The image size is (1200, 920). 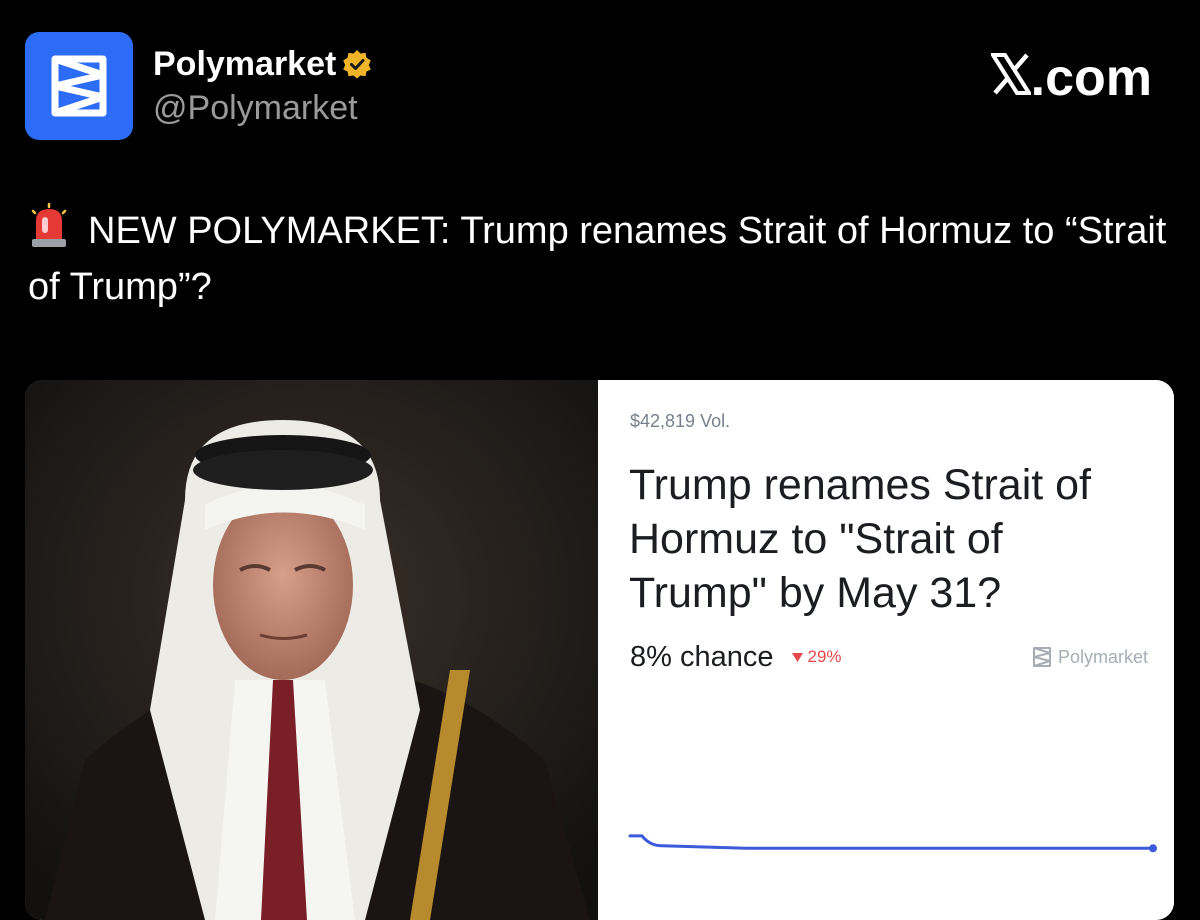 I want to click on x-com-label: .com, so click(x=1071, y=78).